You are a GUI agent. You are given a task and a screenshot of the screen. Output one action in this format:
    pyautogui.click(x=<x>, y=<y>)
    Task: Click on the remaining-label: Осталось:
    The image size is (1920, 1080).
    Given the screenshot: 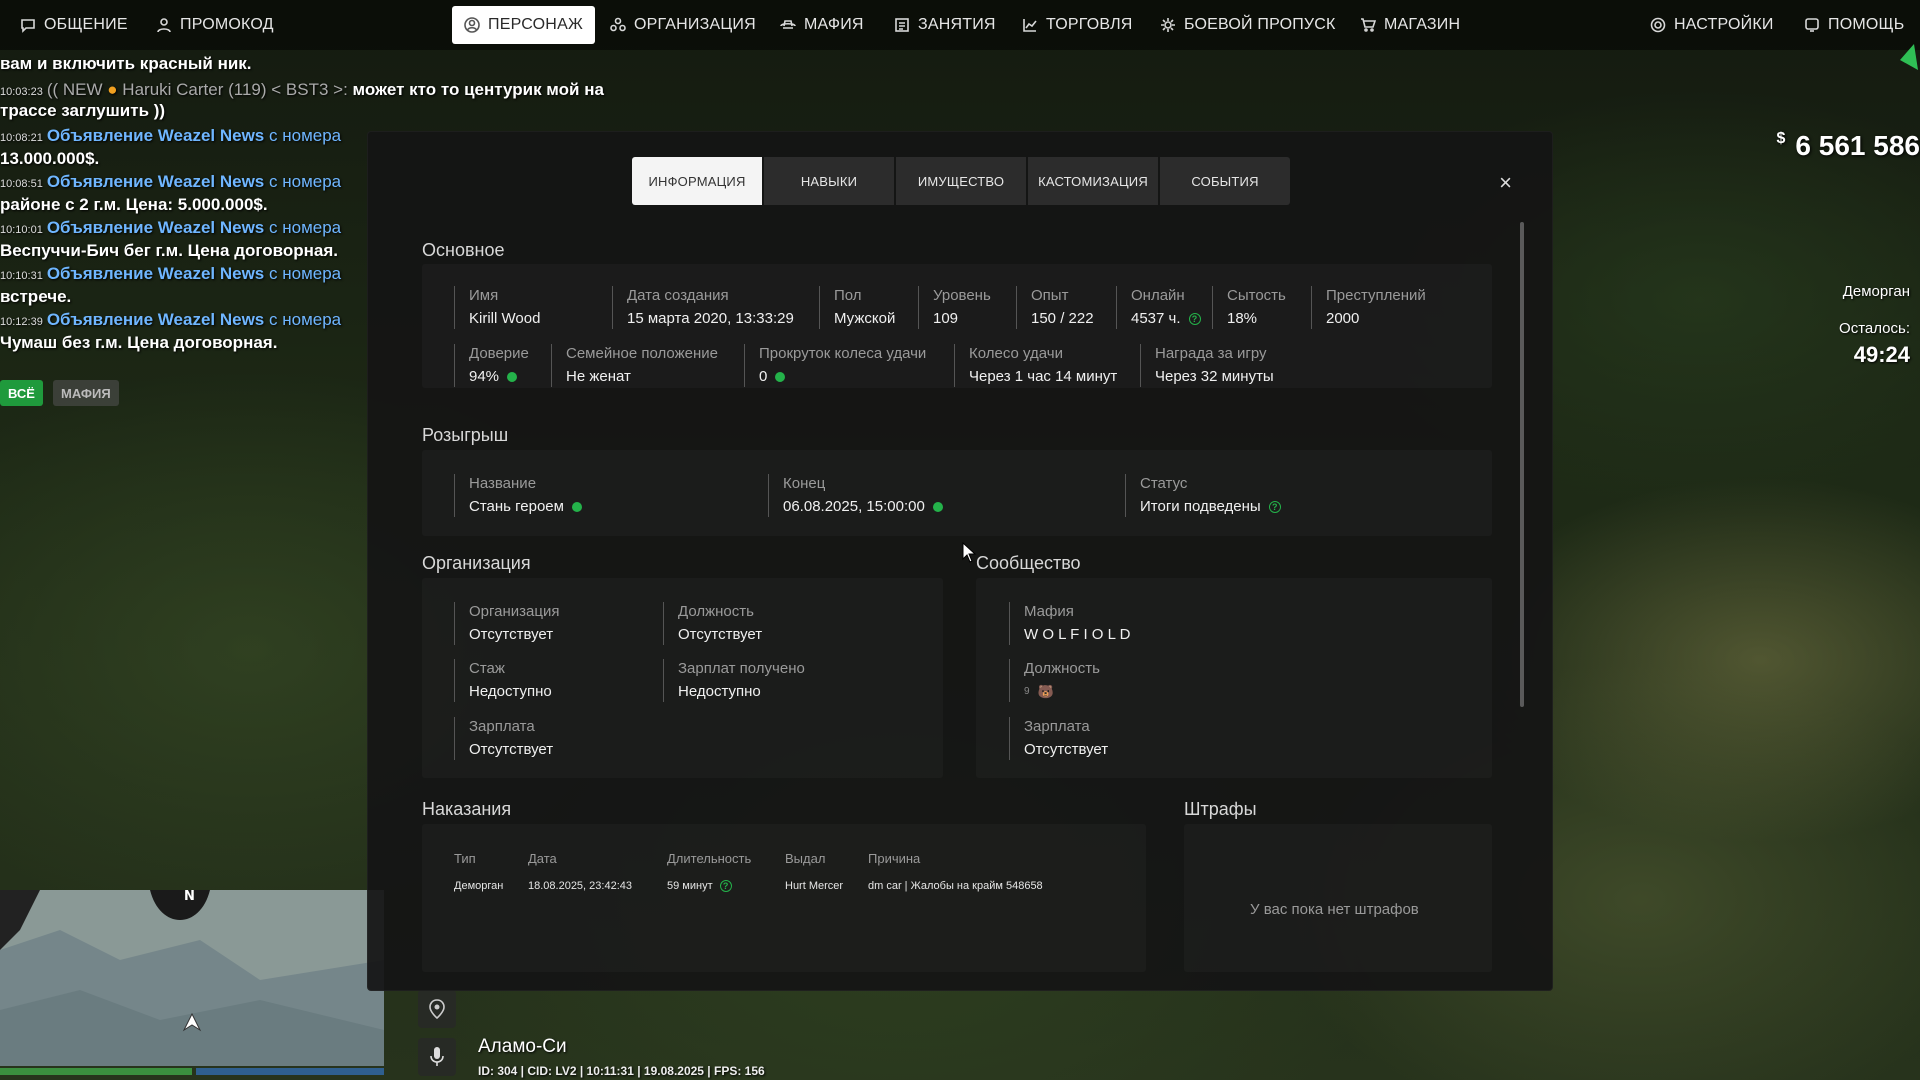 What is the action you would take?
    pyautogui.click(x=1874, y=328)
    